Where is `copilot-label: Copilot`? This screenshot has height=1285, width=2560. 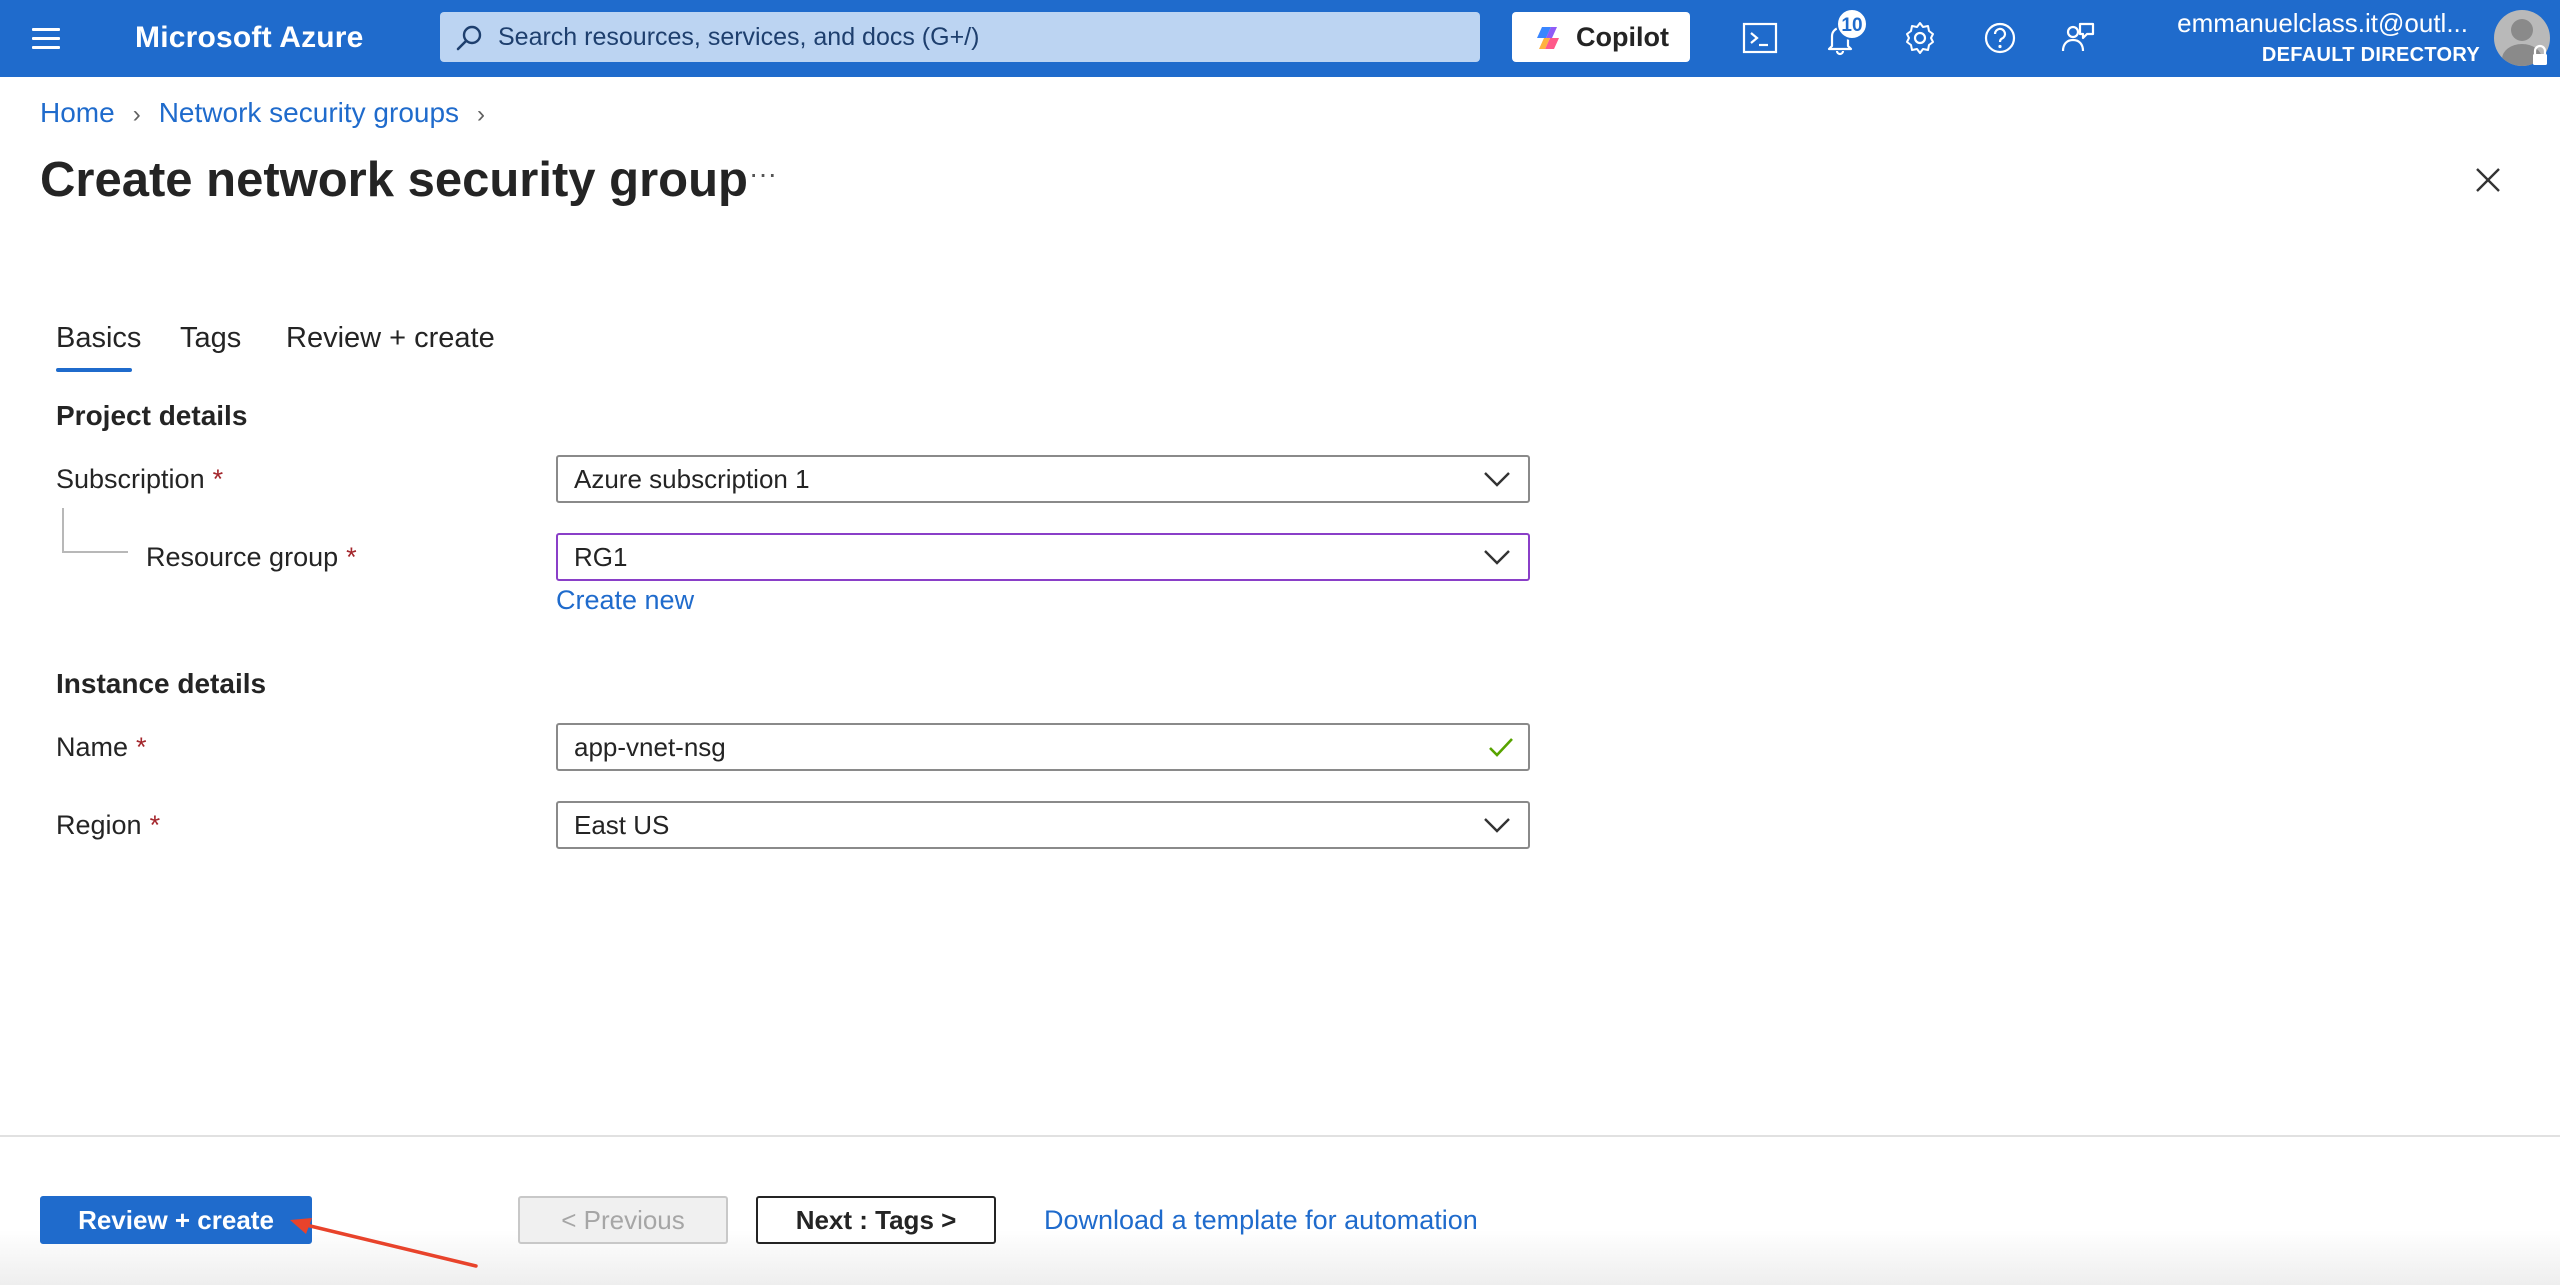
copilot-label: Copilot is located at coordinates (1622, 37).